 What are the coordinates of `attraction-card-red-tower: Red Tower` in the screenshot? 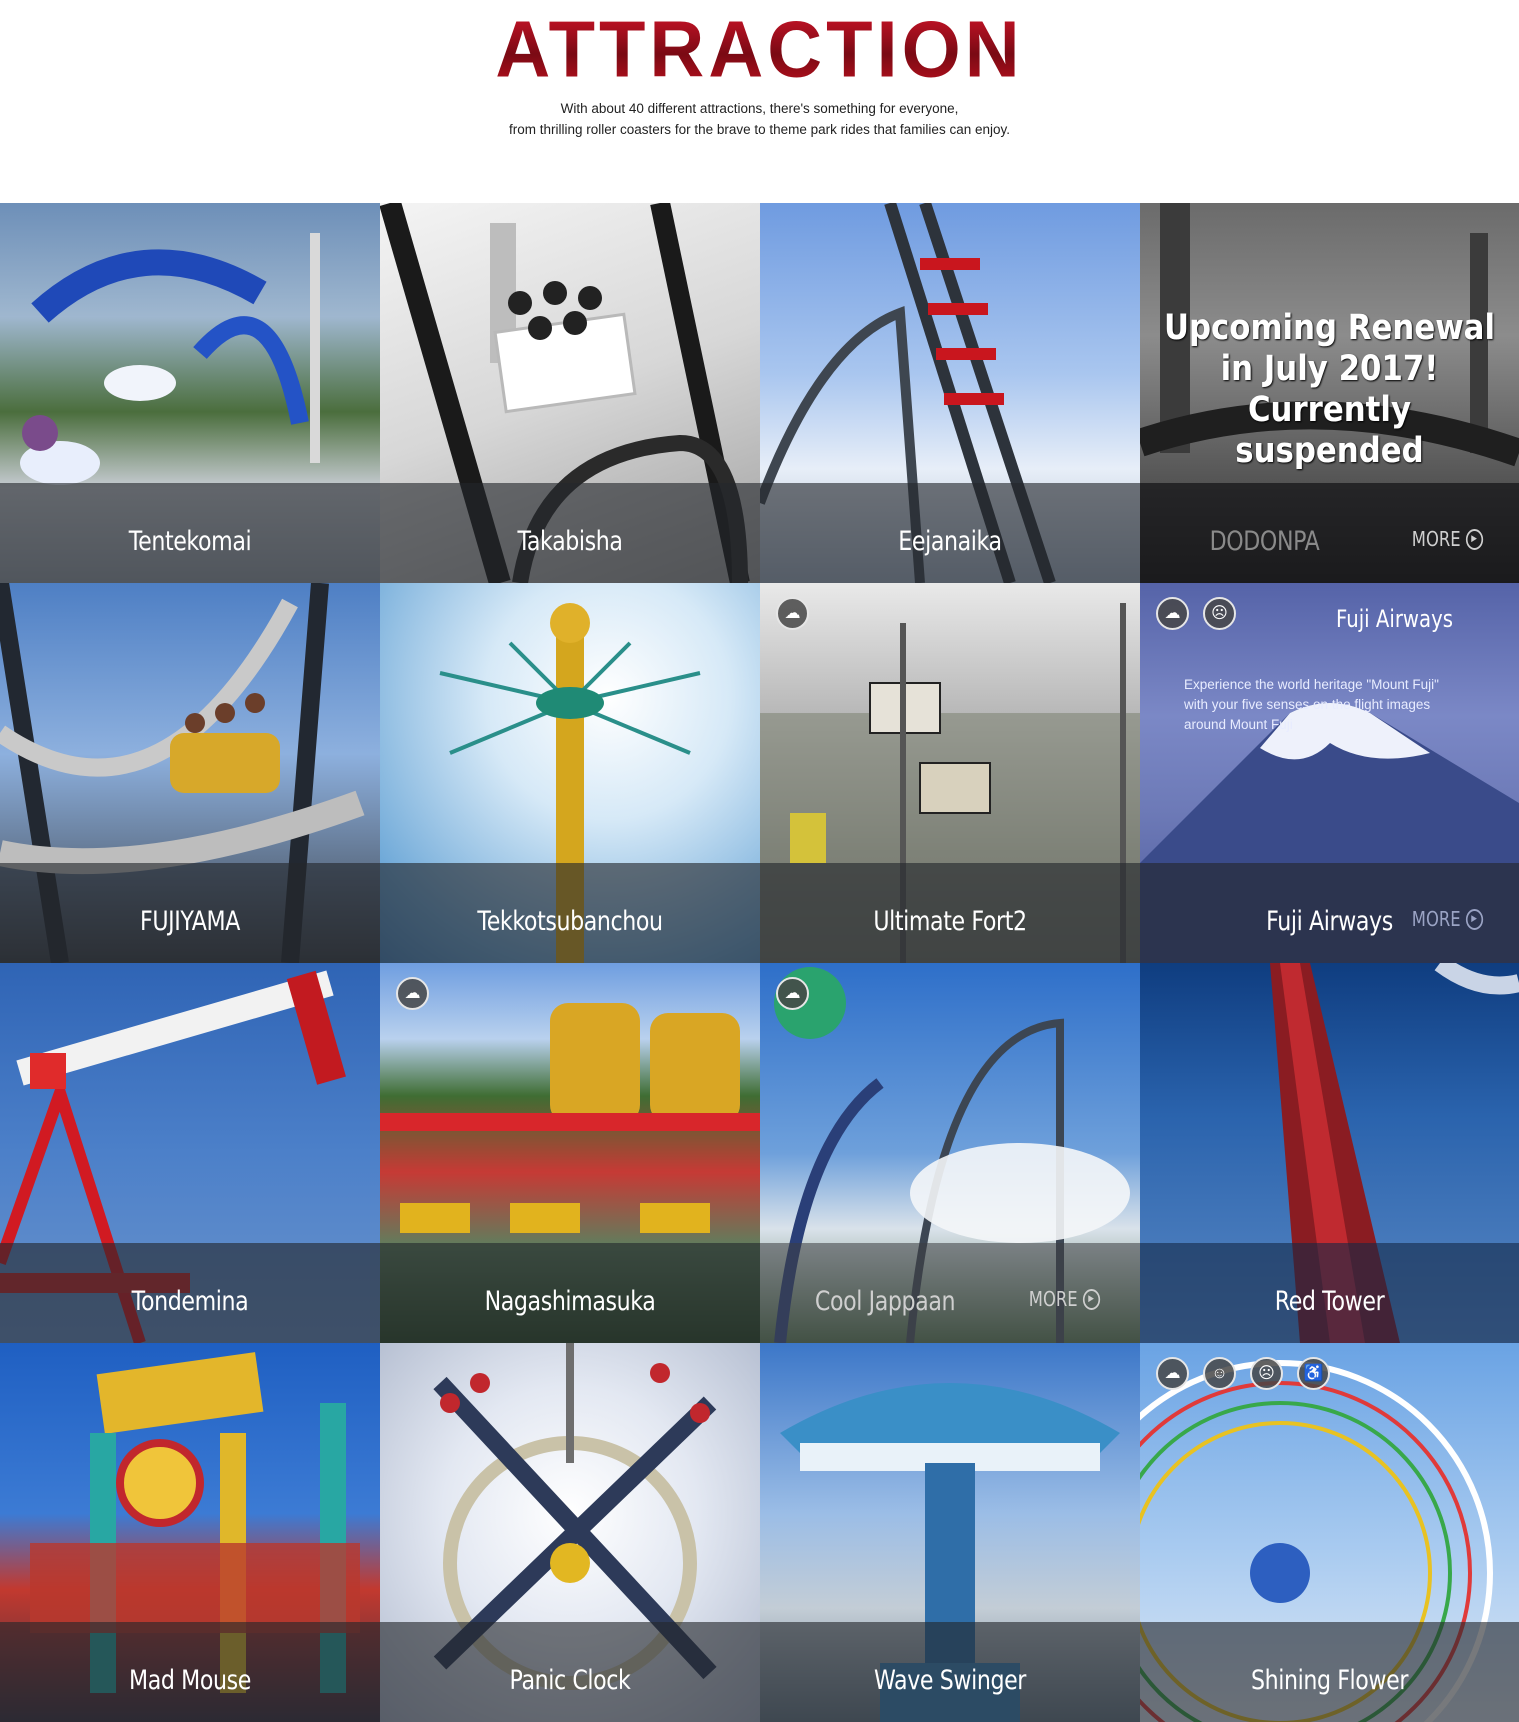 It's located at (1329, 1153).